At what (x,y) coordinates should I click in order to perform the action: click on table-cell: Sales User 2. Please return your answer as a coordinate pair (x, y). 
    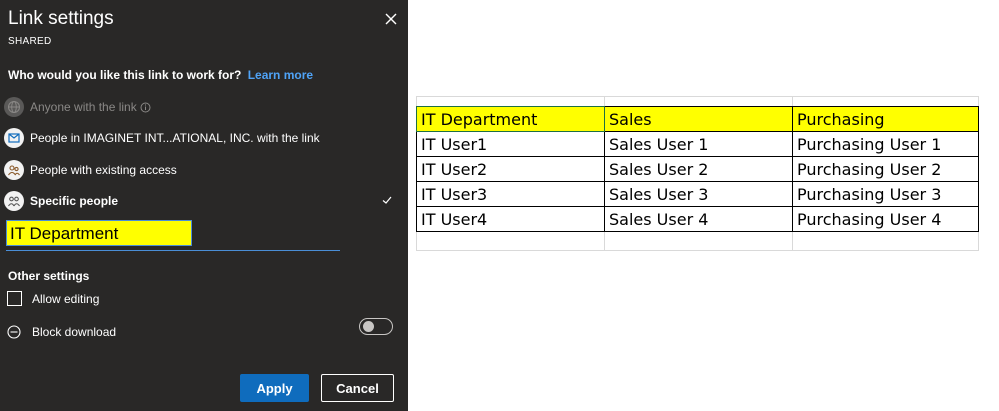
    Looking at the image, I should click on (698, 169).